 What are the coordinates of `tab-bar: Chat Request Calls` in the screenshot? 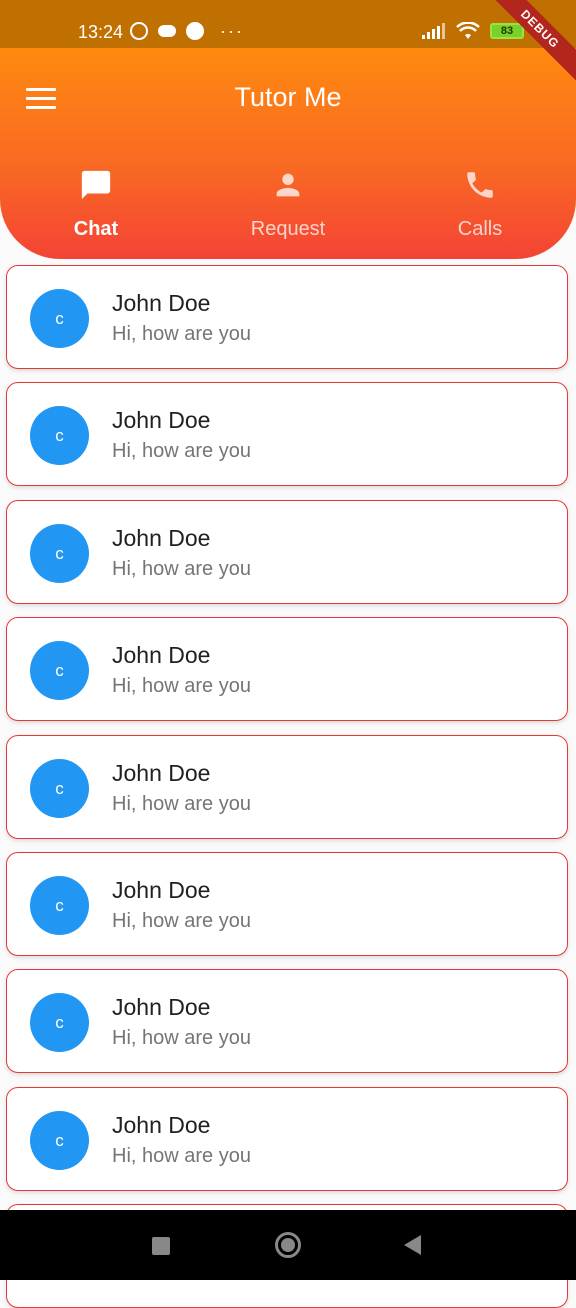 It's located at (288, 209).